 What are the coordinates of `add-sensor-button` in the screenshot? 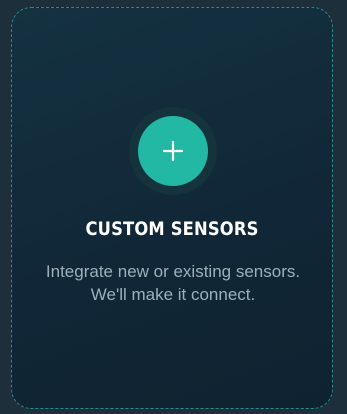 It's located at (173, 151).